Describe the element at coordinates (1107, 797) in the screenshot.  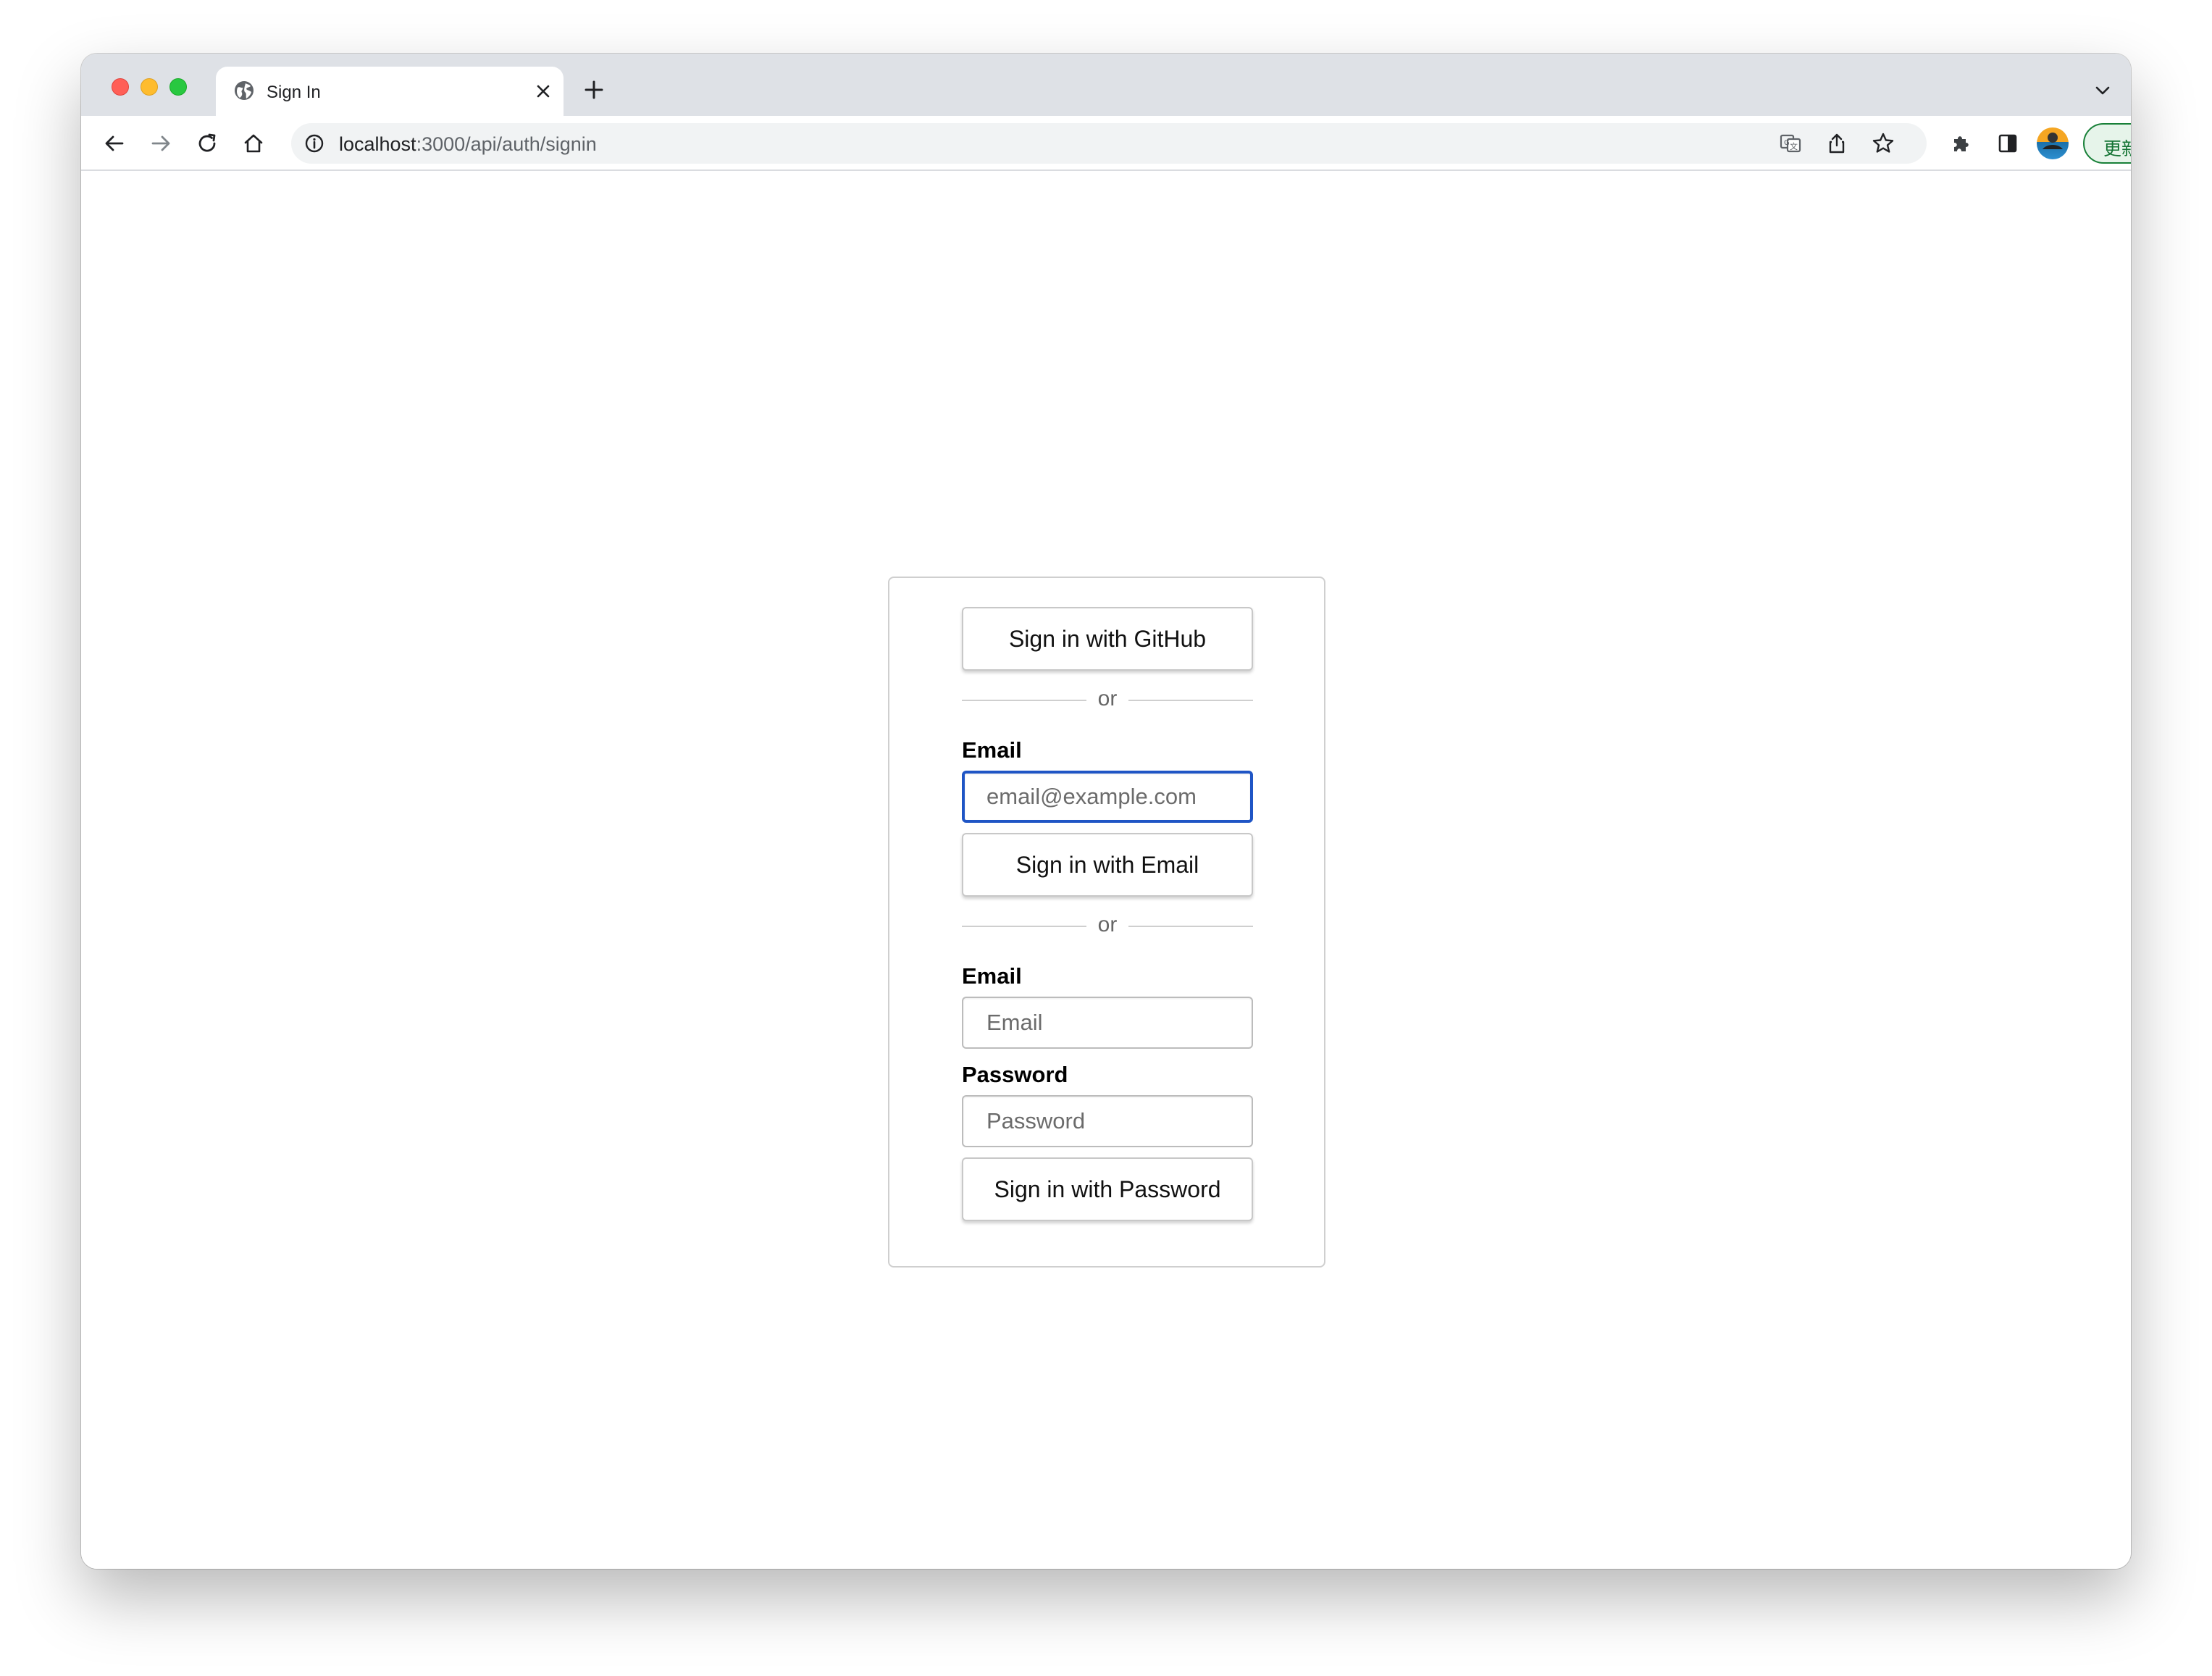
I see `email-field` at that location.